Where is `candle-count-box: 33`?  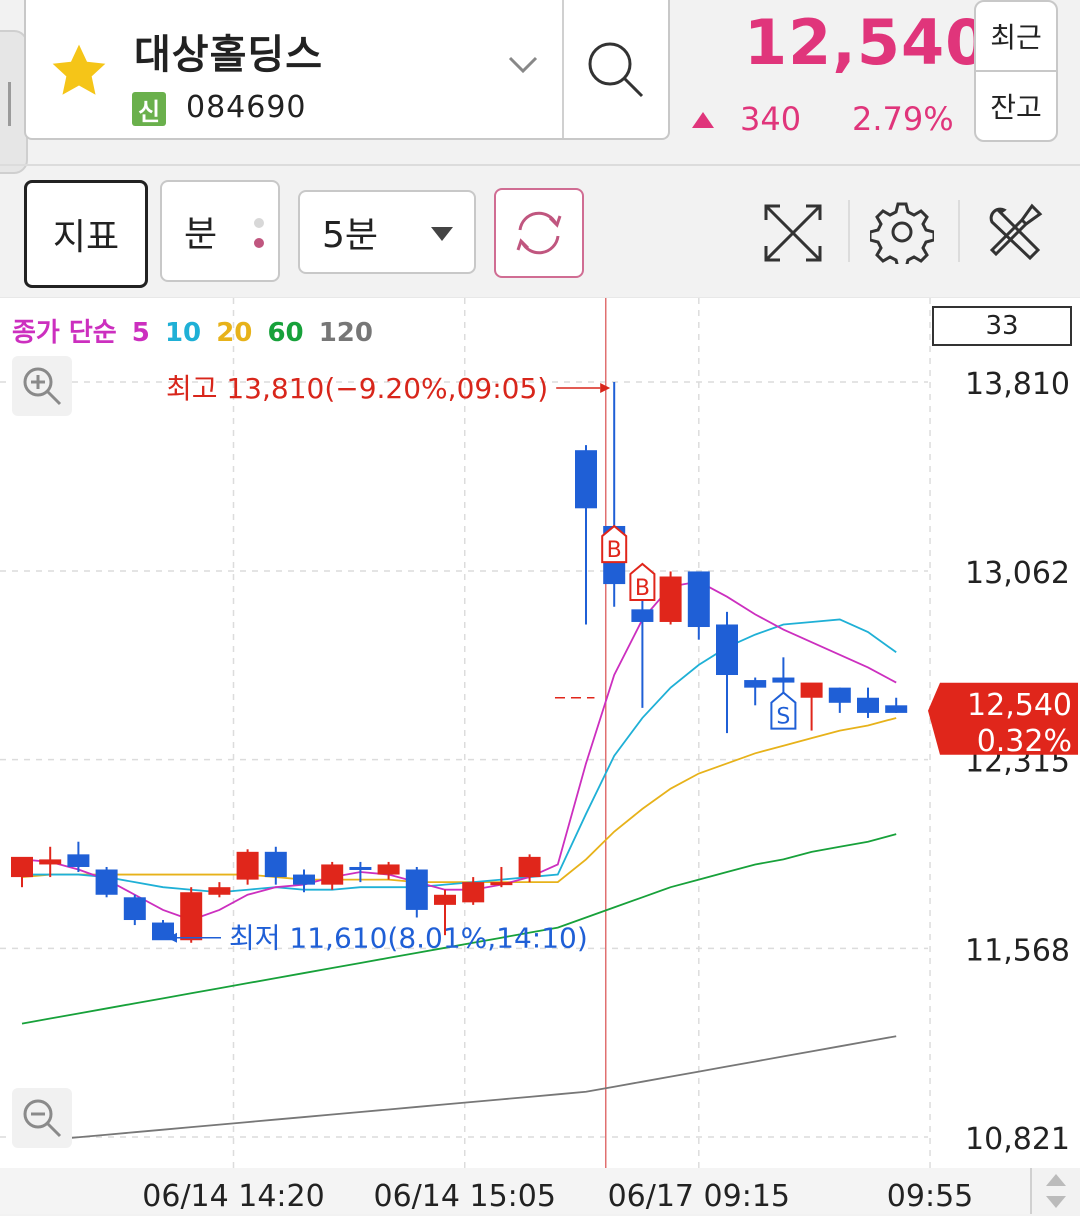
candle-count-box: 33 is located at coordinates (1002, 326).